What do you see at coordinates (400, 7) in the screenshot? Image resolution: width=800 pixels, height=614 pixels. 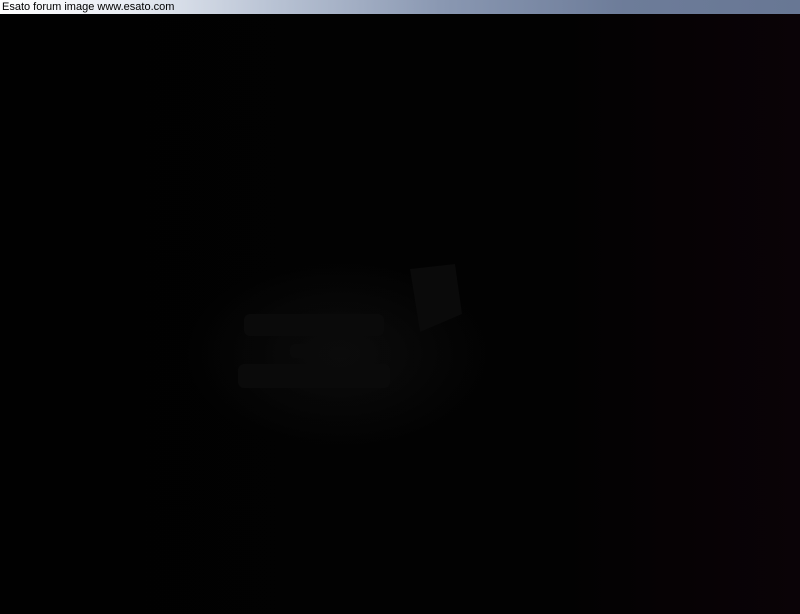 I see `caption-bar: Esato forum image www.esato.com` at bounding box center [400, 7].